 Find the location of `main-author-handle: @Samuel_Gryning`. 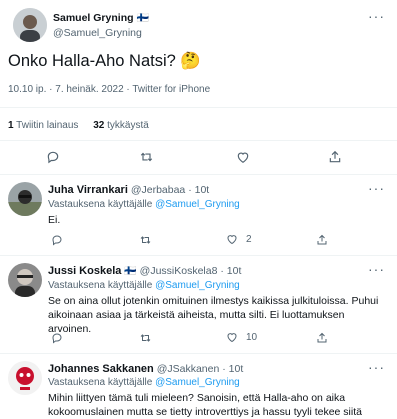

main-author-handle: @Samuel_Gryning is located at coordinates (97, 33).